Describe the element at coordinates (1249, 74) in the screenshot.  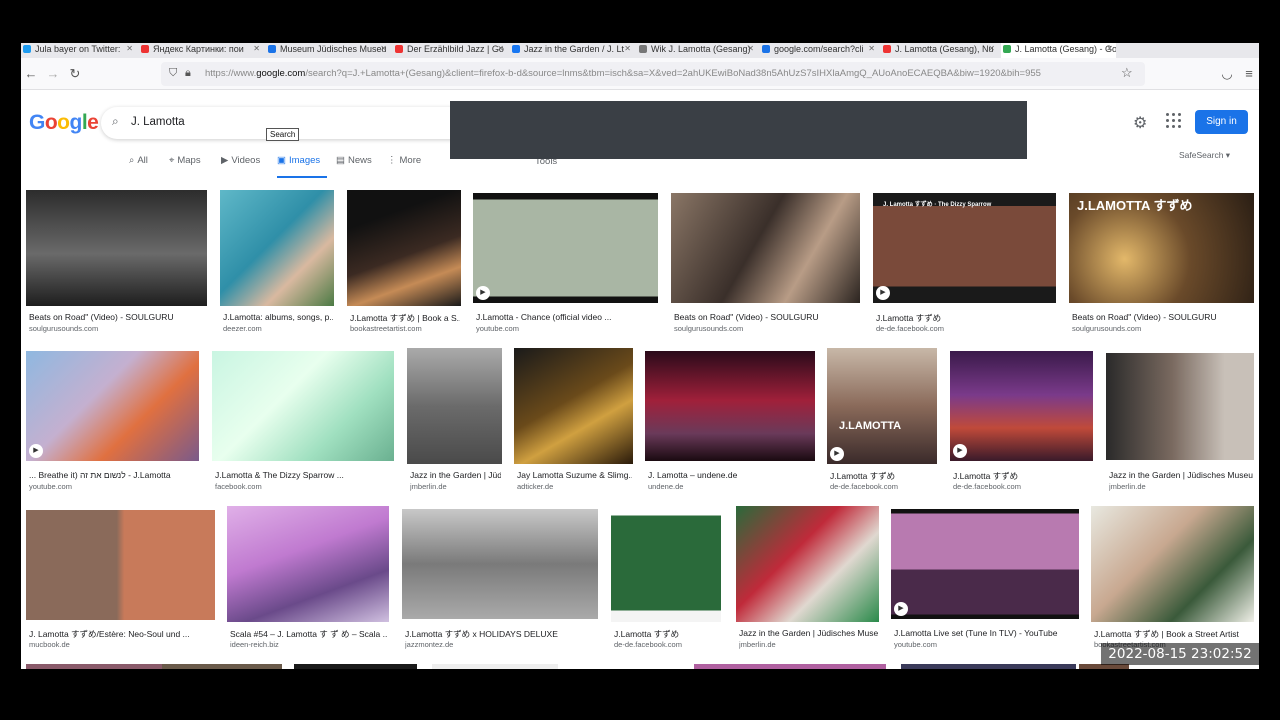
I see `menu-icon: ≡` at that location.